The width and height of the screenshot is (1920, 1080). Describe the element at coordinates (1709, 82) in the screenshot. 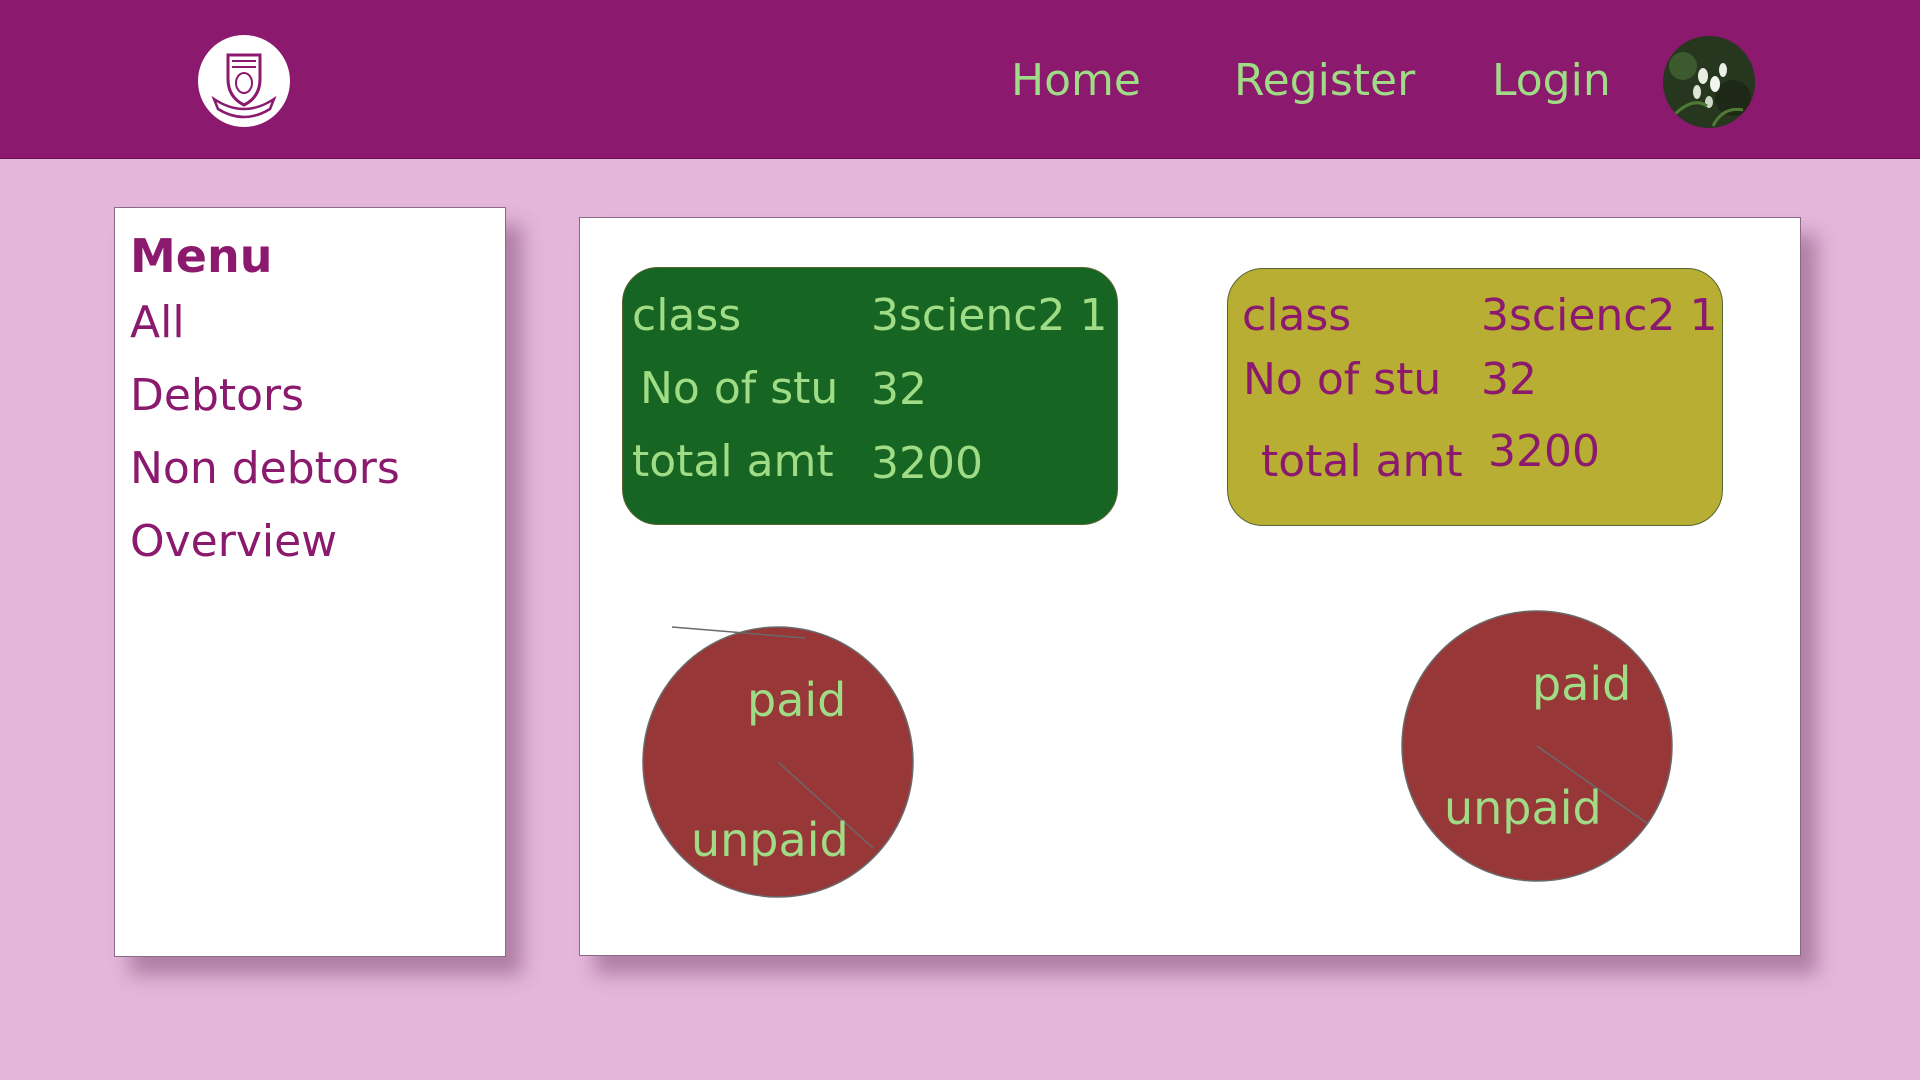

I see `user-avatar-icon` at that location.